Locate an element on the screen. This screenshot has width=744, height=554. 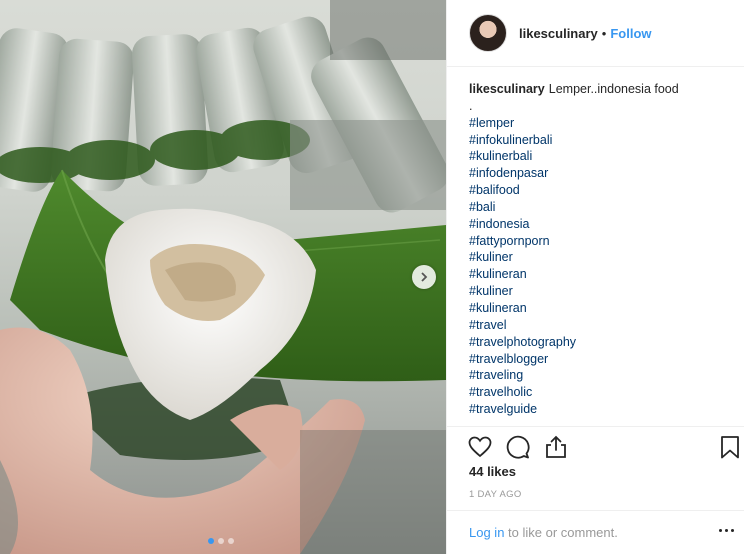
caption-username: likesculinary is located at coordinates (507, 89).